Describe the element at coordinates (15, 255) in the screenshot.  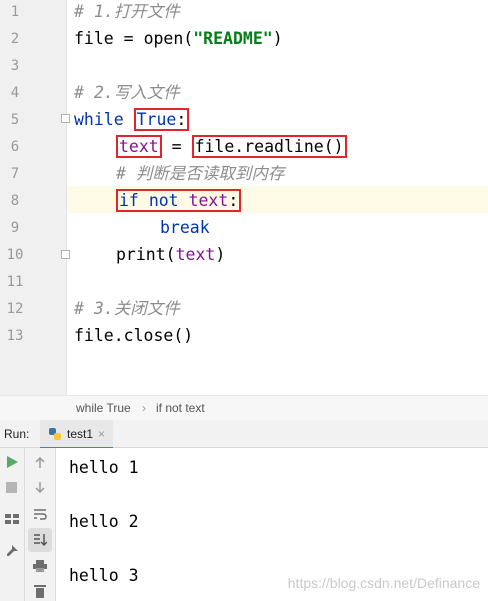
I see `line-number: 10` at that location.